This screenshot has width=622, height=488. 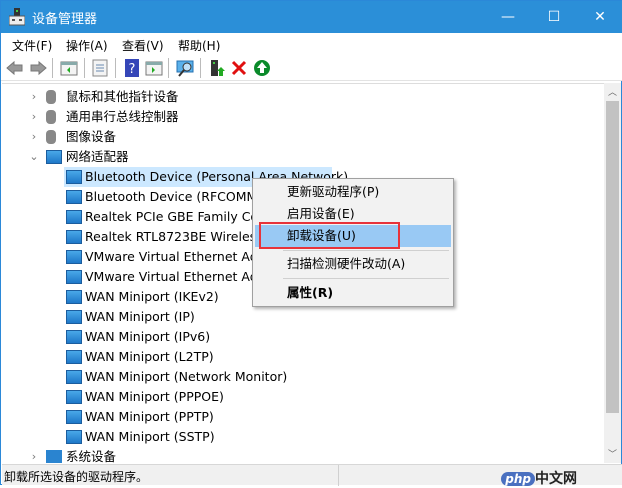 I want to click on minimize-button: —, so click(x=508, y=17).